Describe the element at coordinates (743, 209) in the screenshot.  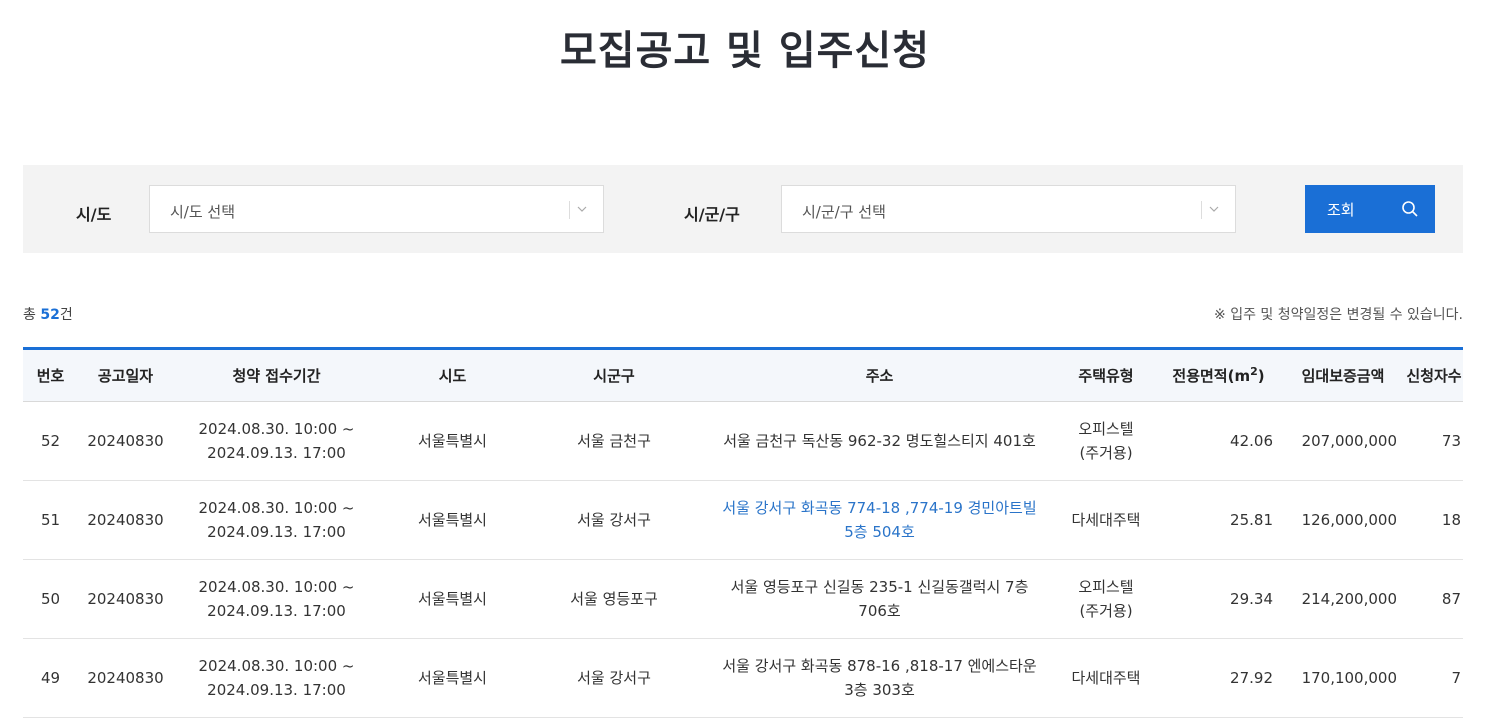
I see `search-bar: 시/도 시/도 선택 시/군/구 시/군/구 선택 조회` at that location.